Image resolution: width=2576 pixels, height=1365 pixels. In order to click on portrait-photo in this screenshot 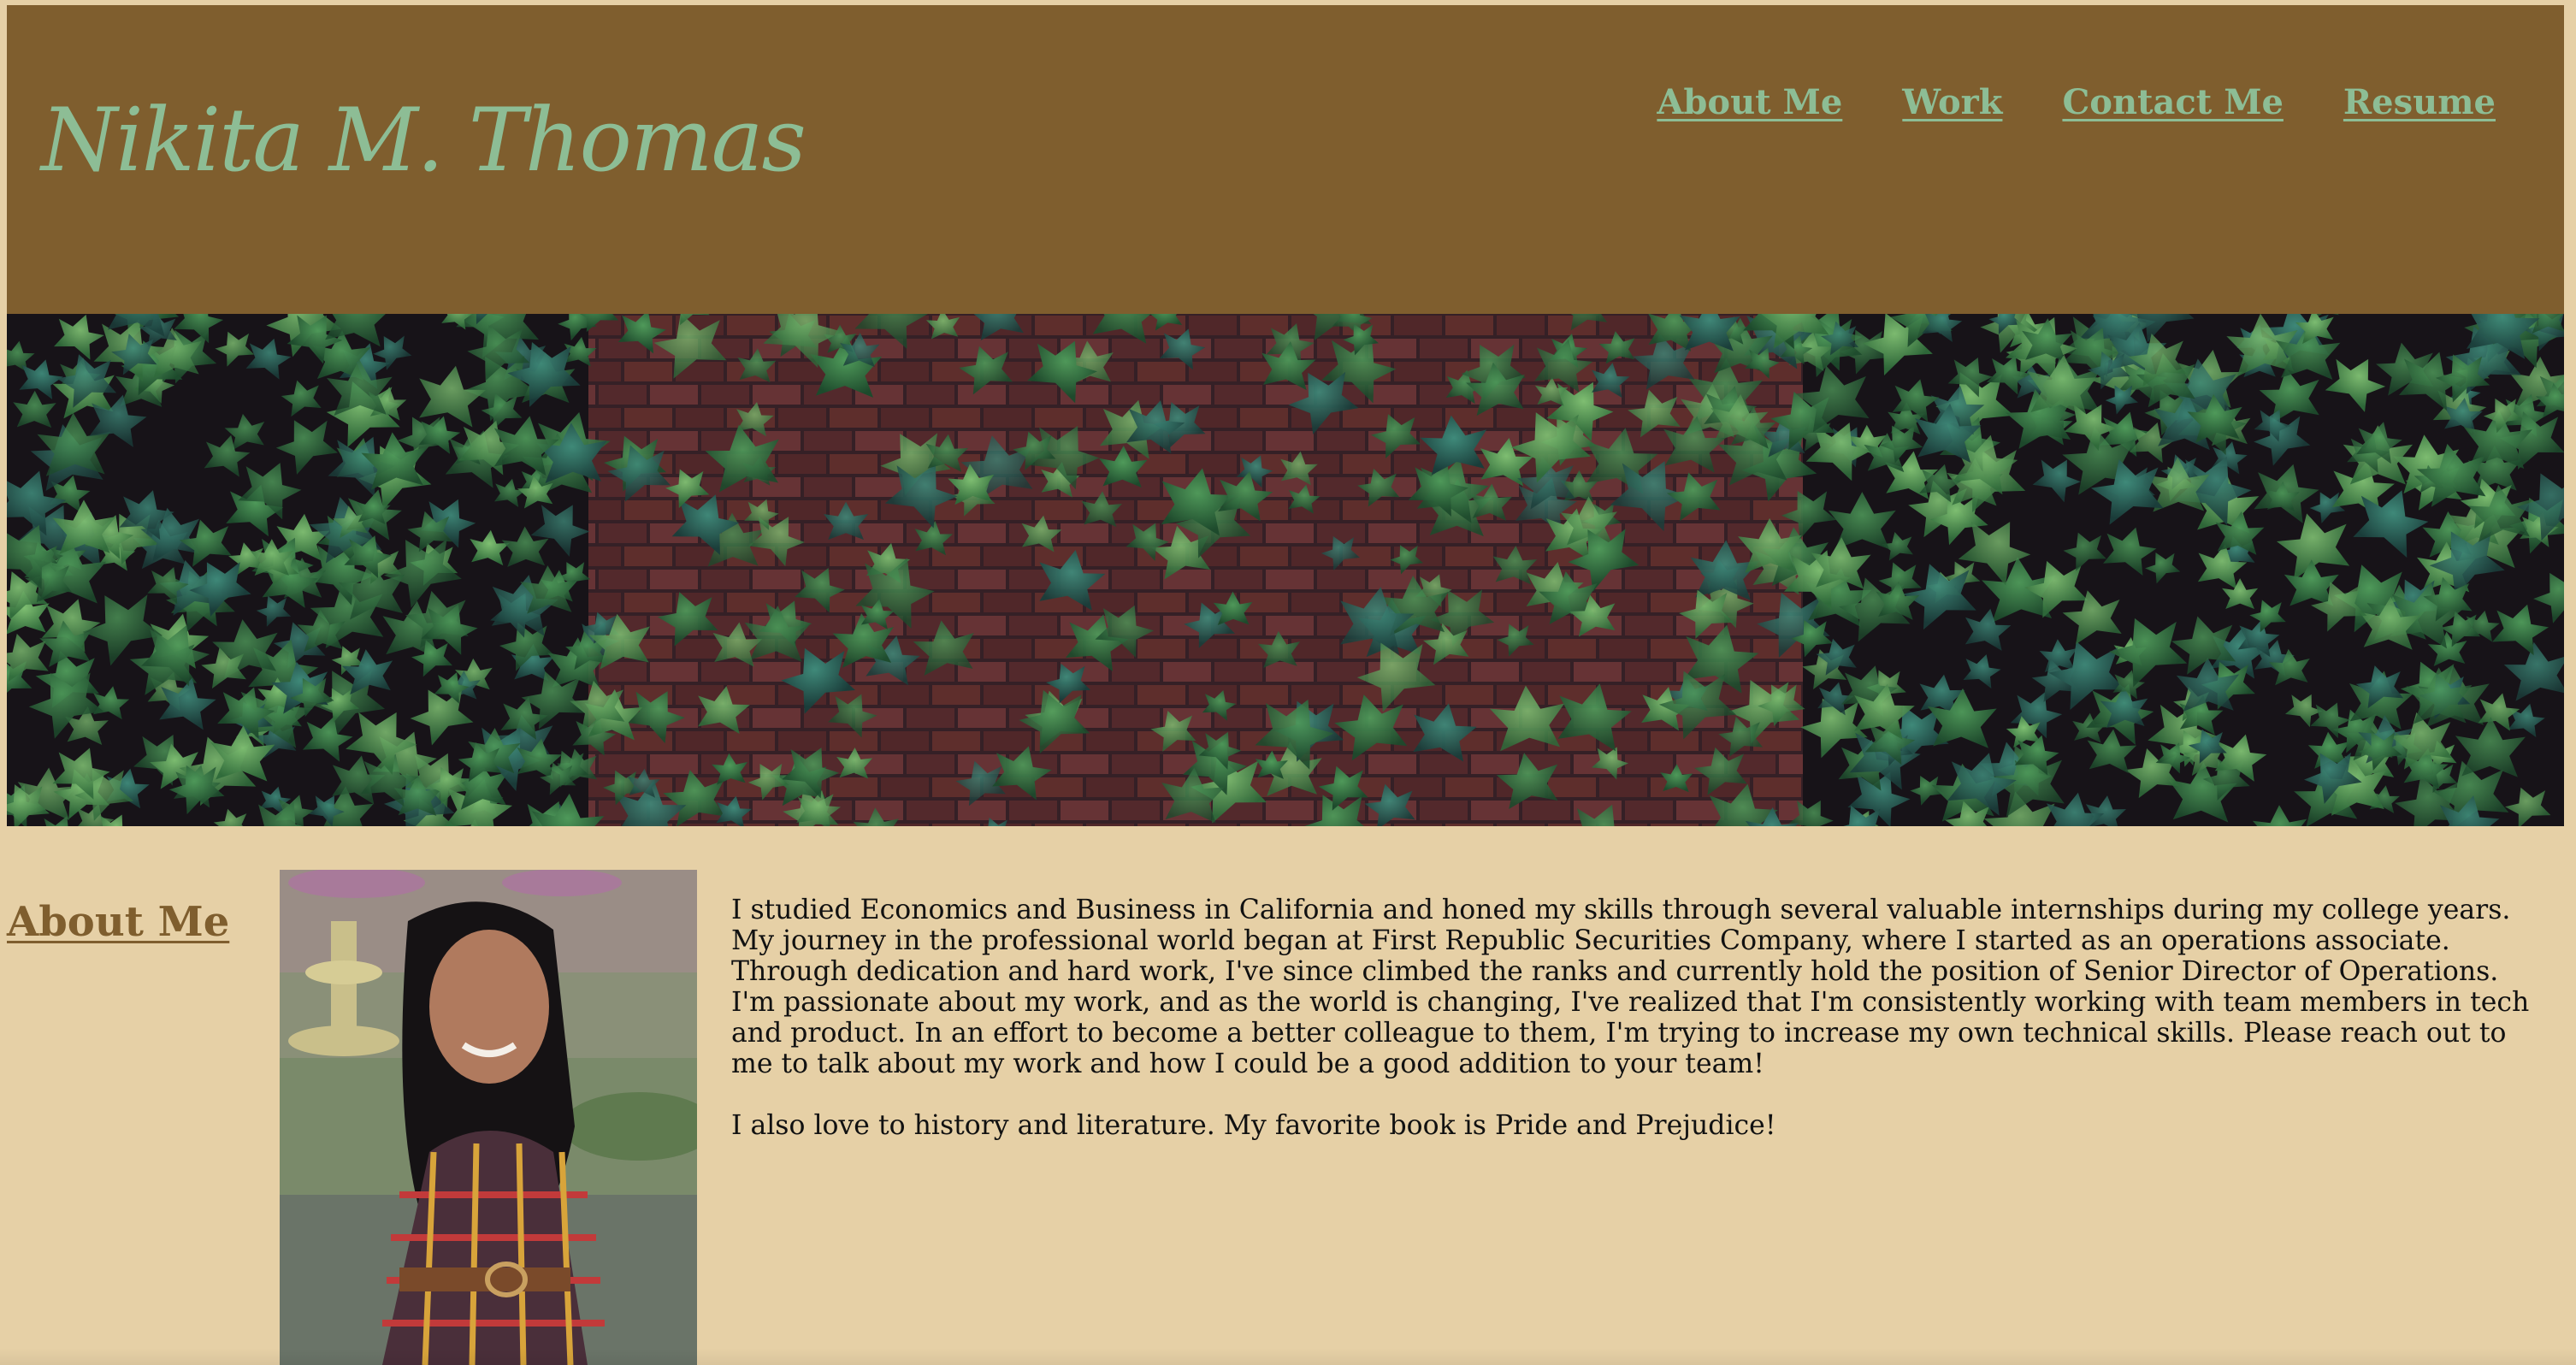, I will do `click(488, 1117)`.